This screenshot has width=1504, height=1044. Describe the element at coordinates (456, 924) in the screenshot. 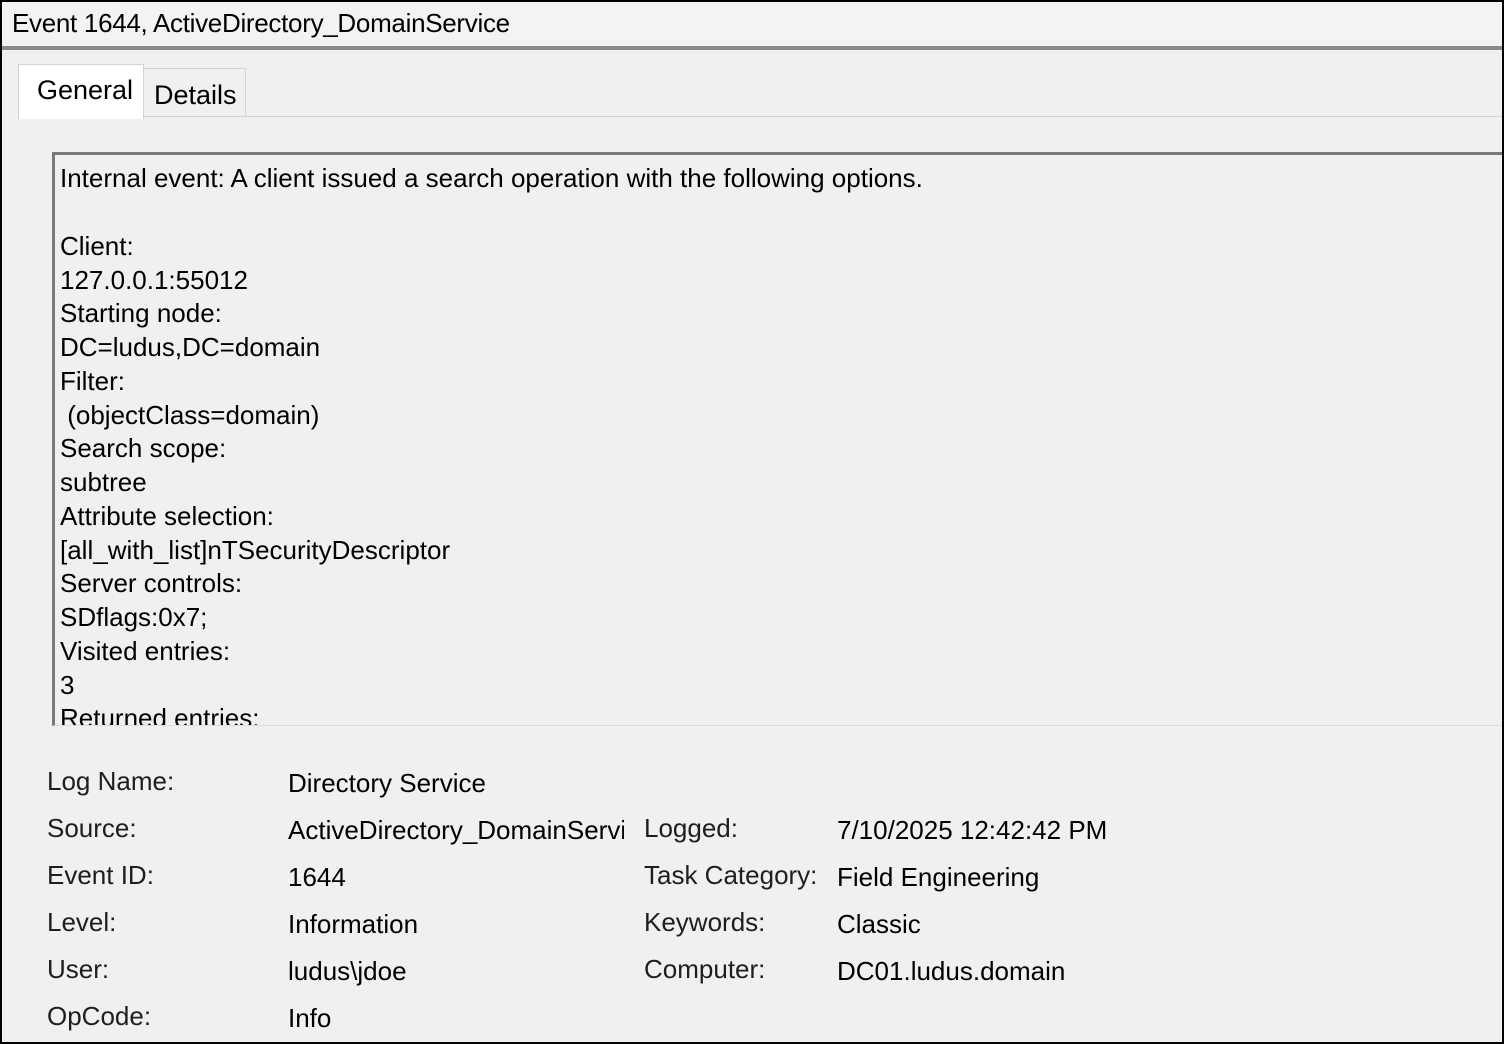

I see `level-value: Information` at that location.